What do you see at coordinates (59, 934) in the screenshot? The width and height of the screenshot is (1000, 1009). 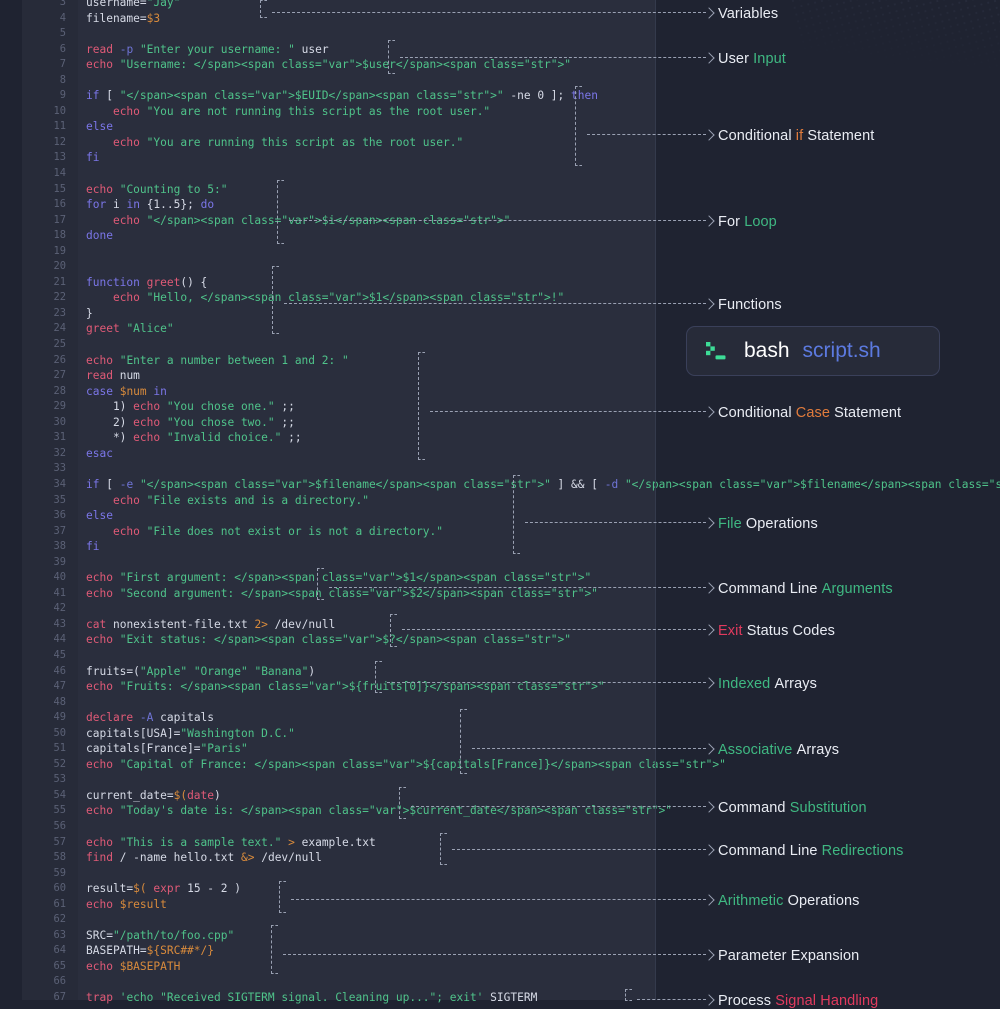 I see `line-number: 63` at bounding box center [59, 934].